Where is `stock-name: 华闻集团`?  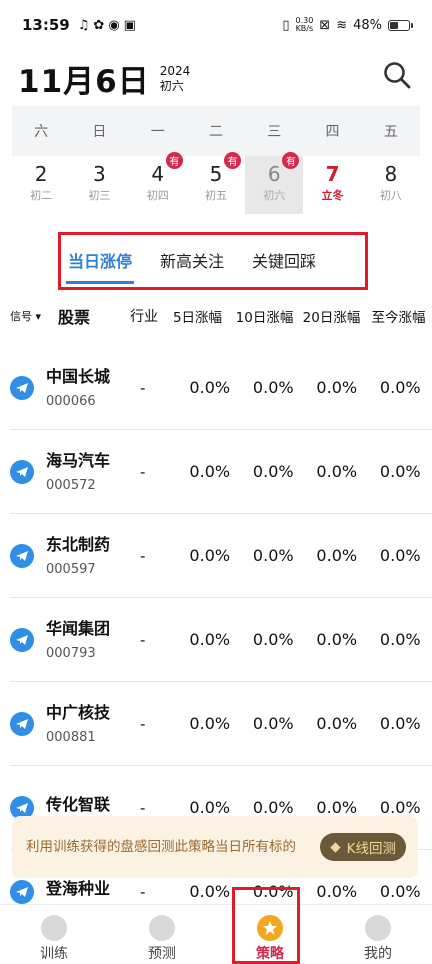
stock-name: 华闻集团 is located at coordinates (78, 628).